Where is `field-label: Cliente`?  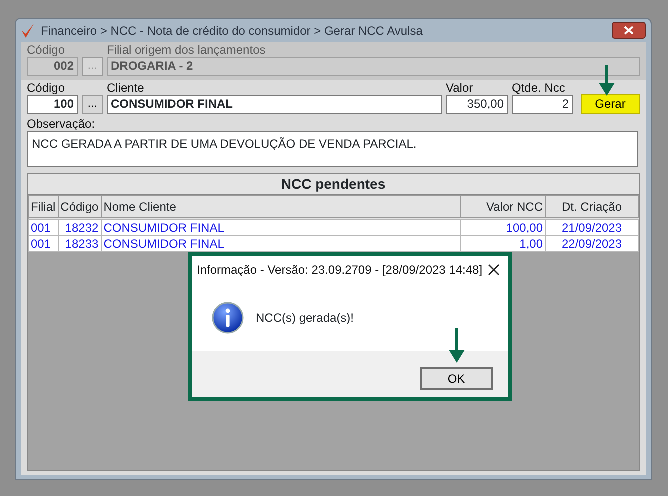 field-label: Cliente is located at coordinates (126, 88).